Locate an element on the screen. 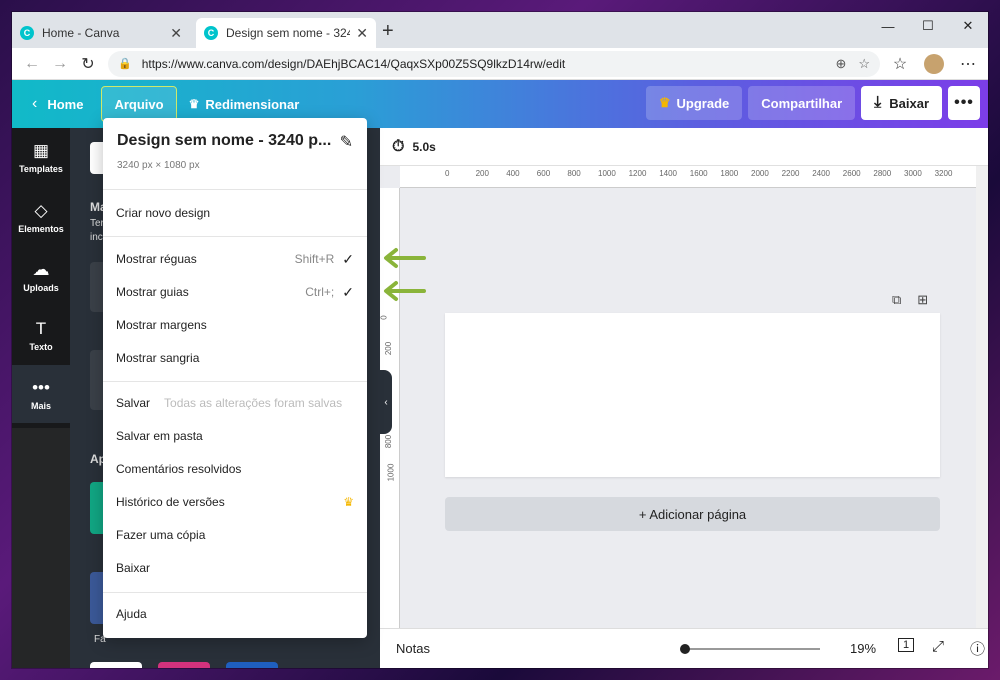 This screenshot has width=1000, height=680. arquivo-button: Arquivo is located at coordinates (139, 104).